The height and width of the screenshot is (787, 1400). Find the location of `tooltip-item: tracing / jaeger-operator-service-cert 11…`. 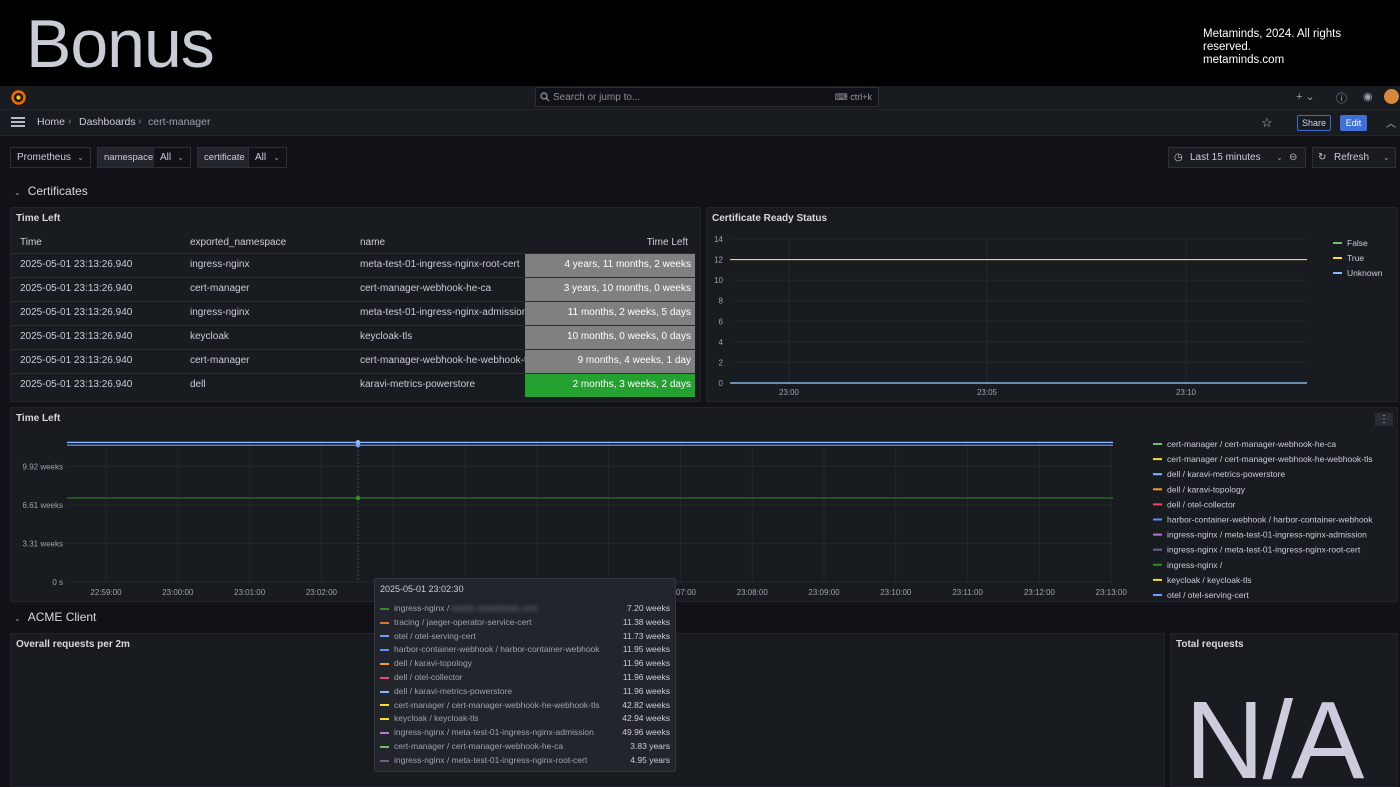

tooltip-item: tracing / jaeger-operator-service-cert 11… is located at coordinates (525, 622).